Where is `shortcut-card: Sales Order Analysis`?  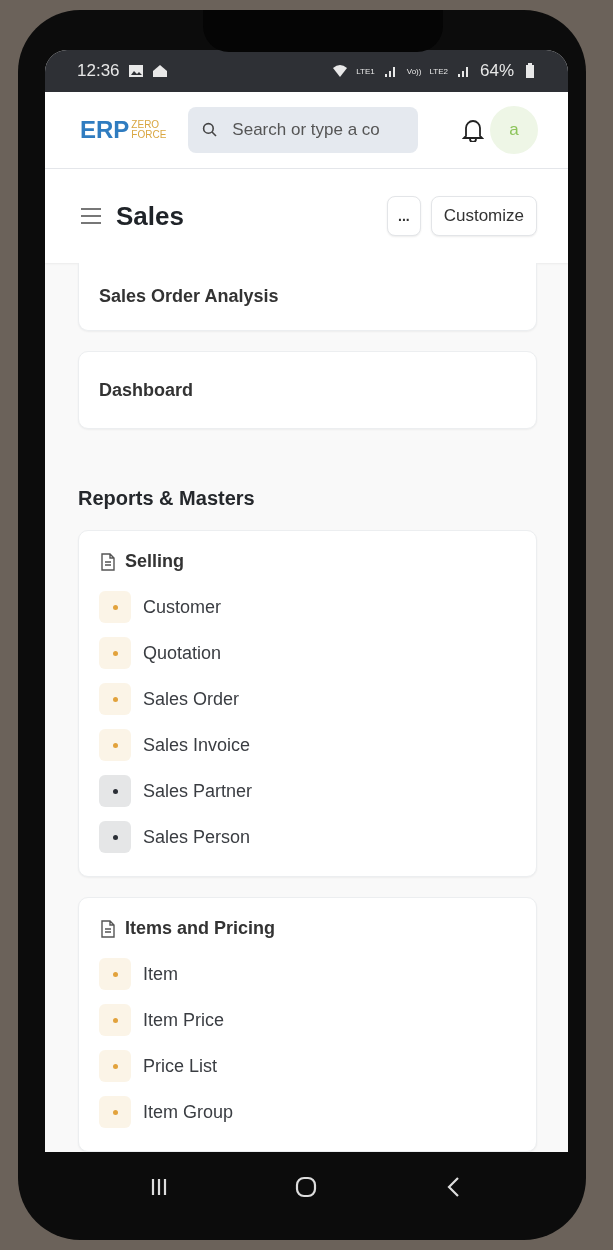
shortcut-card: Sales Order Analysis is located at coordinates (307, 297).